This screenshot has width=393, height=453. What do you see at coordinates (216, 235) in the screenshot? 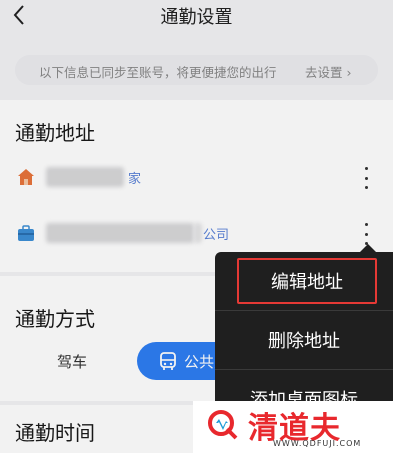
I see `company-tag: 公司` at bounding box center [216, 235].